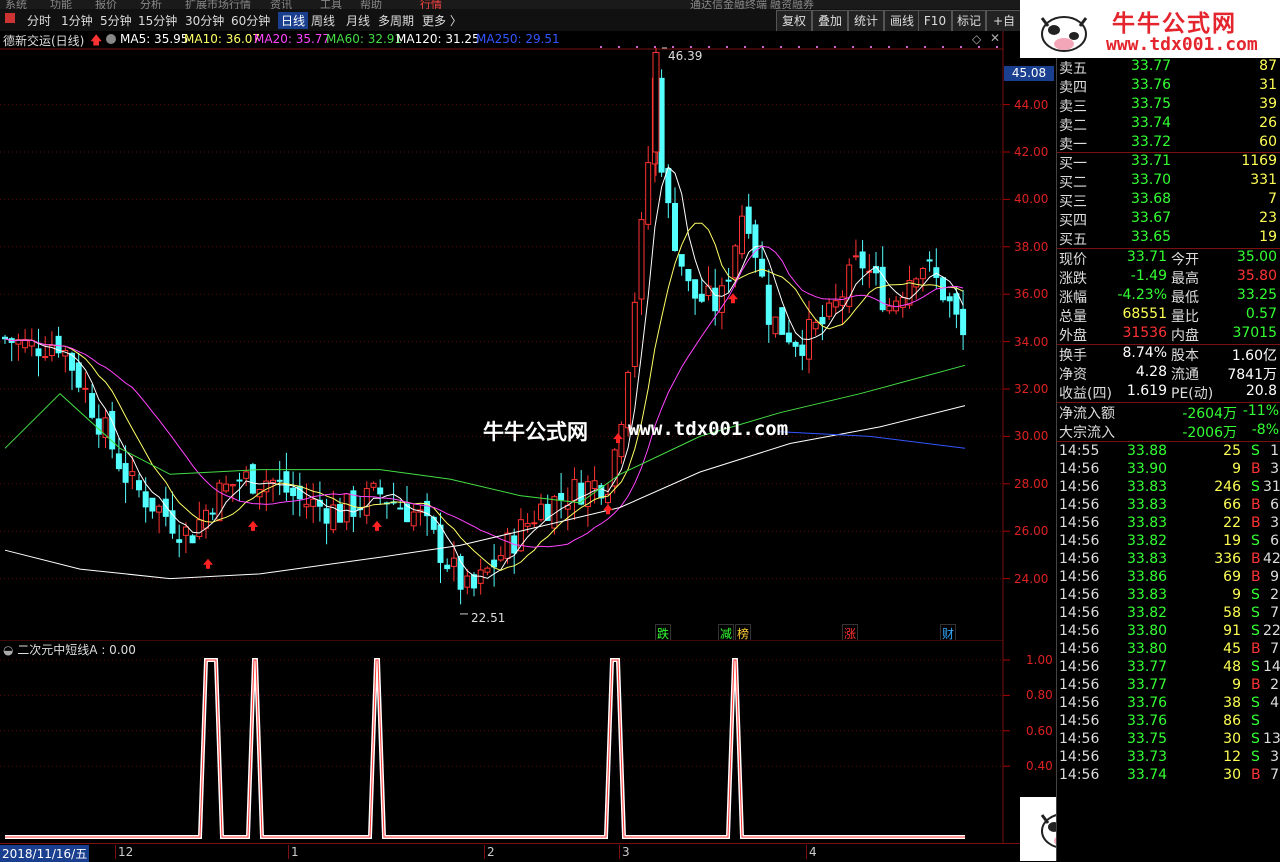  I want to click on quote-row: 14:56 33.76 86 S, so click(1168, 722).